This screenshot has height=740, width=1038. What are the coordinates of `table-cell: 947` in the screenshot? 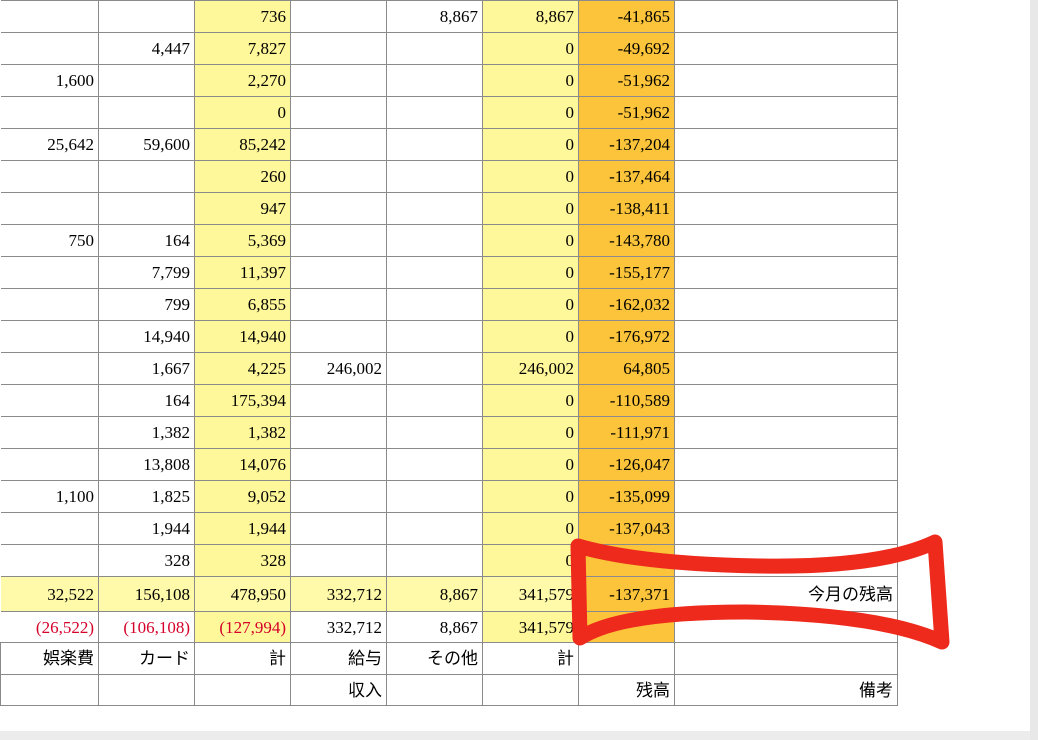 It's located at (242, 208).